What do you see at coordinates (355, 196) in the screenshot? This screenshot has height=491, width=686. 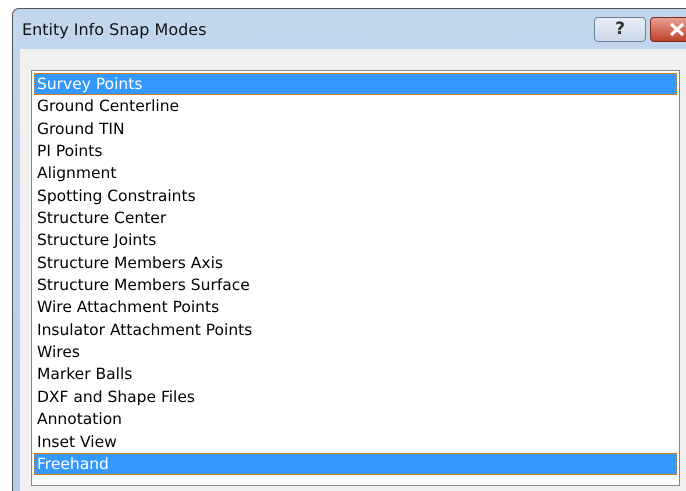 I see `list-item: Spotting Constraints` at bounding box center [355, 196].